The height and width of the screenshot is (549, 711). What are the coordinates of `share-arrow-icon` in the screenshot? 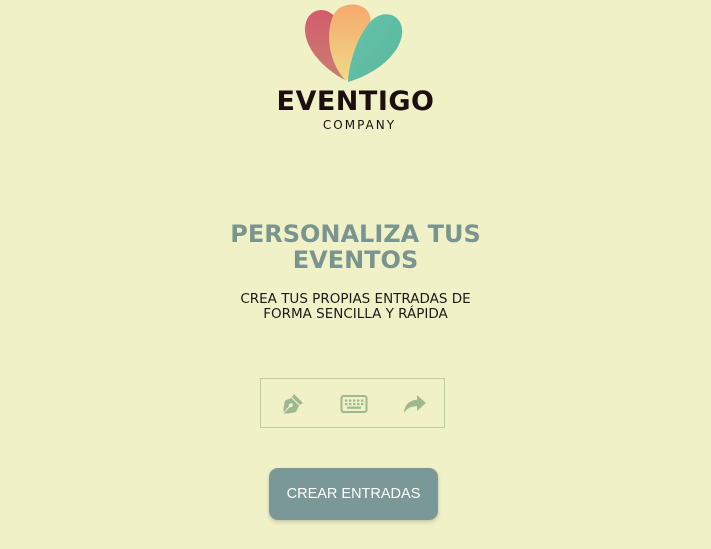 It's located at (415, 404).